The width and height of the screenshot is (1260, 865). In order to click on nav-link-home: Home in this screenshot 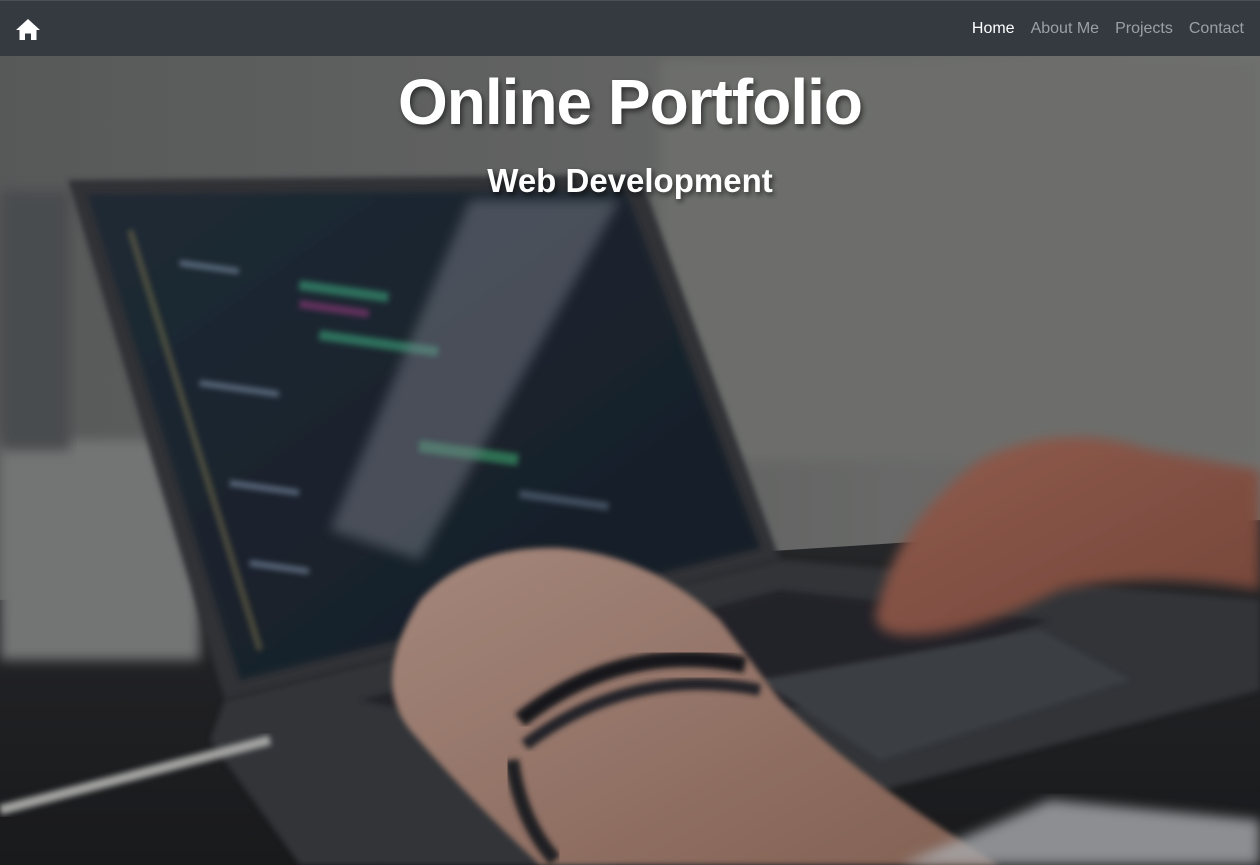, I will do `click(993, 28)`.